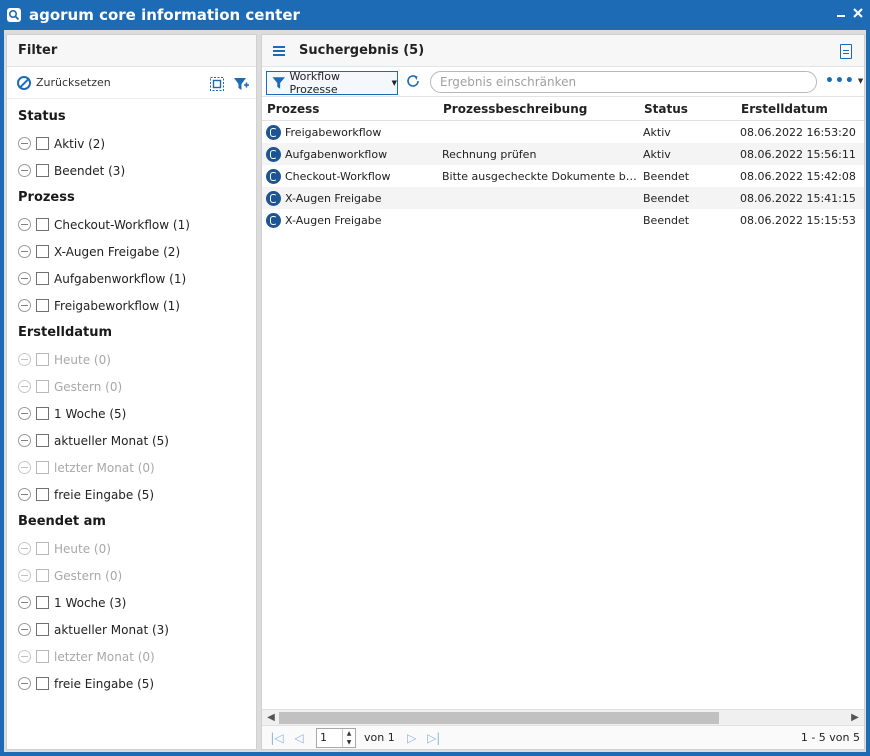  What do you see at coordinates (855, 718) in the screenshot?
I see `scroll-right-icon: ▶` at bounding box center [855, 718].